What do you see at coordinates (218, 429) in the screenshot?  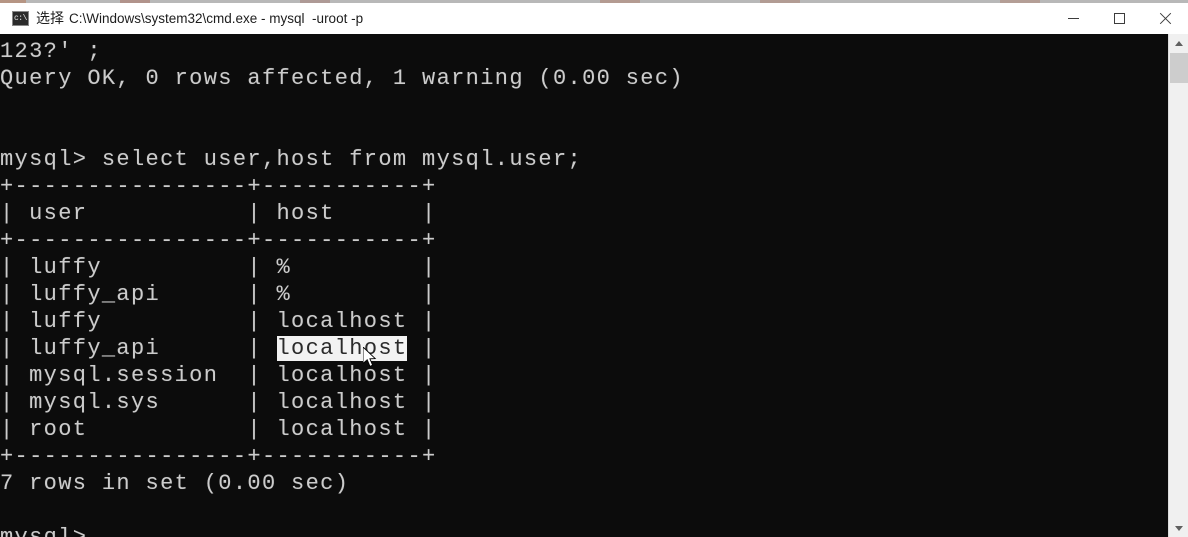 I see `table-row: | root | localhost |` at bounding box center [218, 429].